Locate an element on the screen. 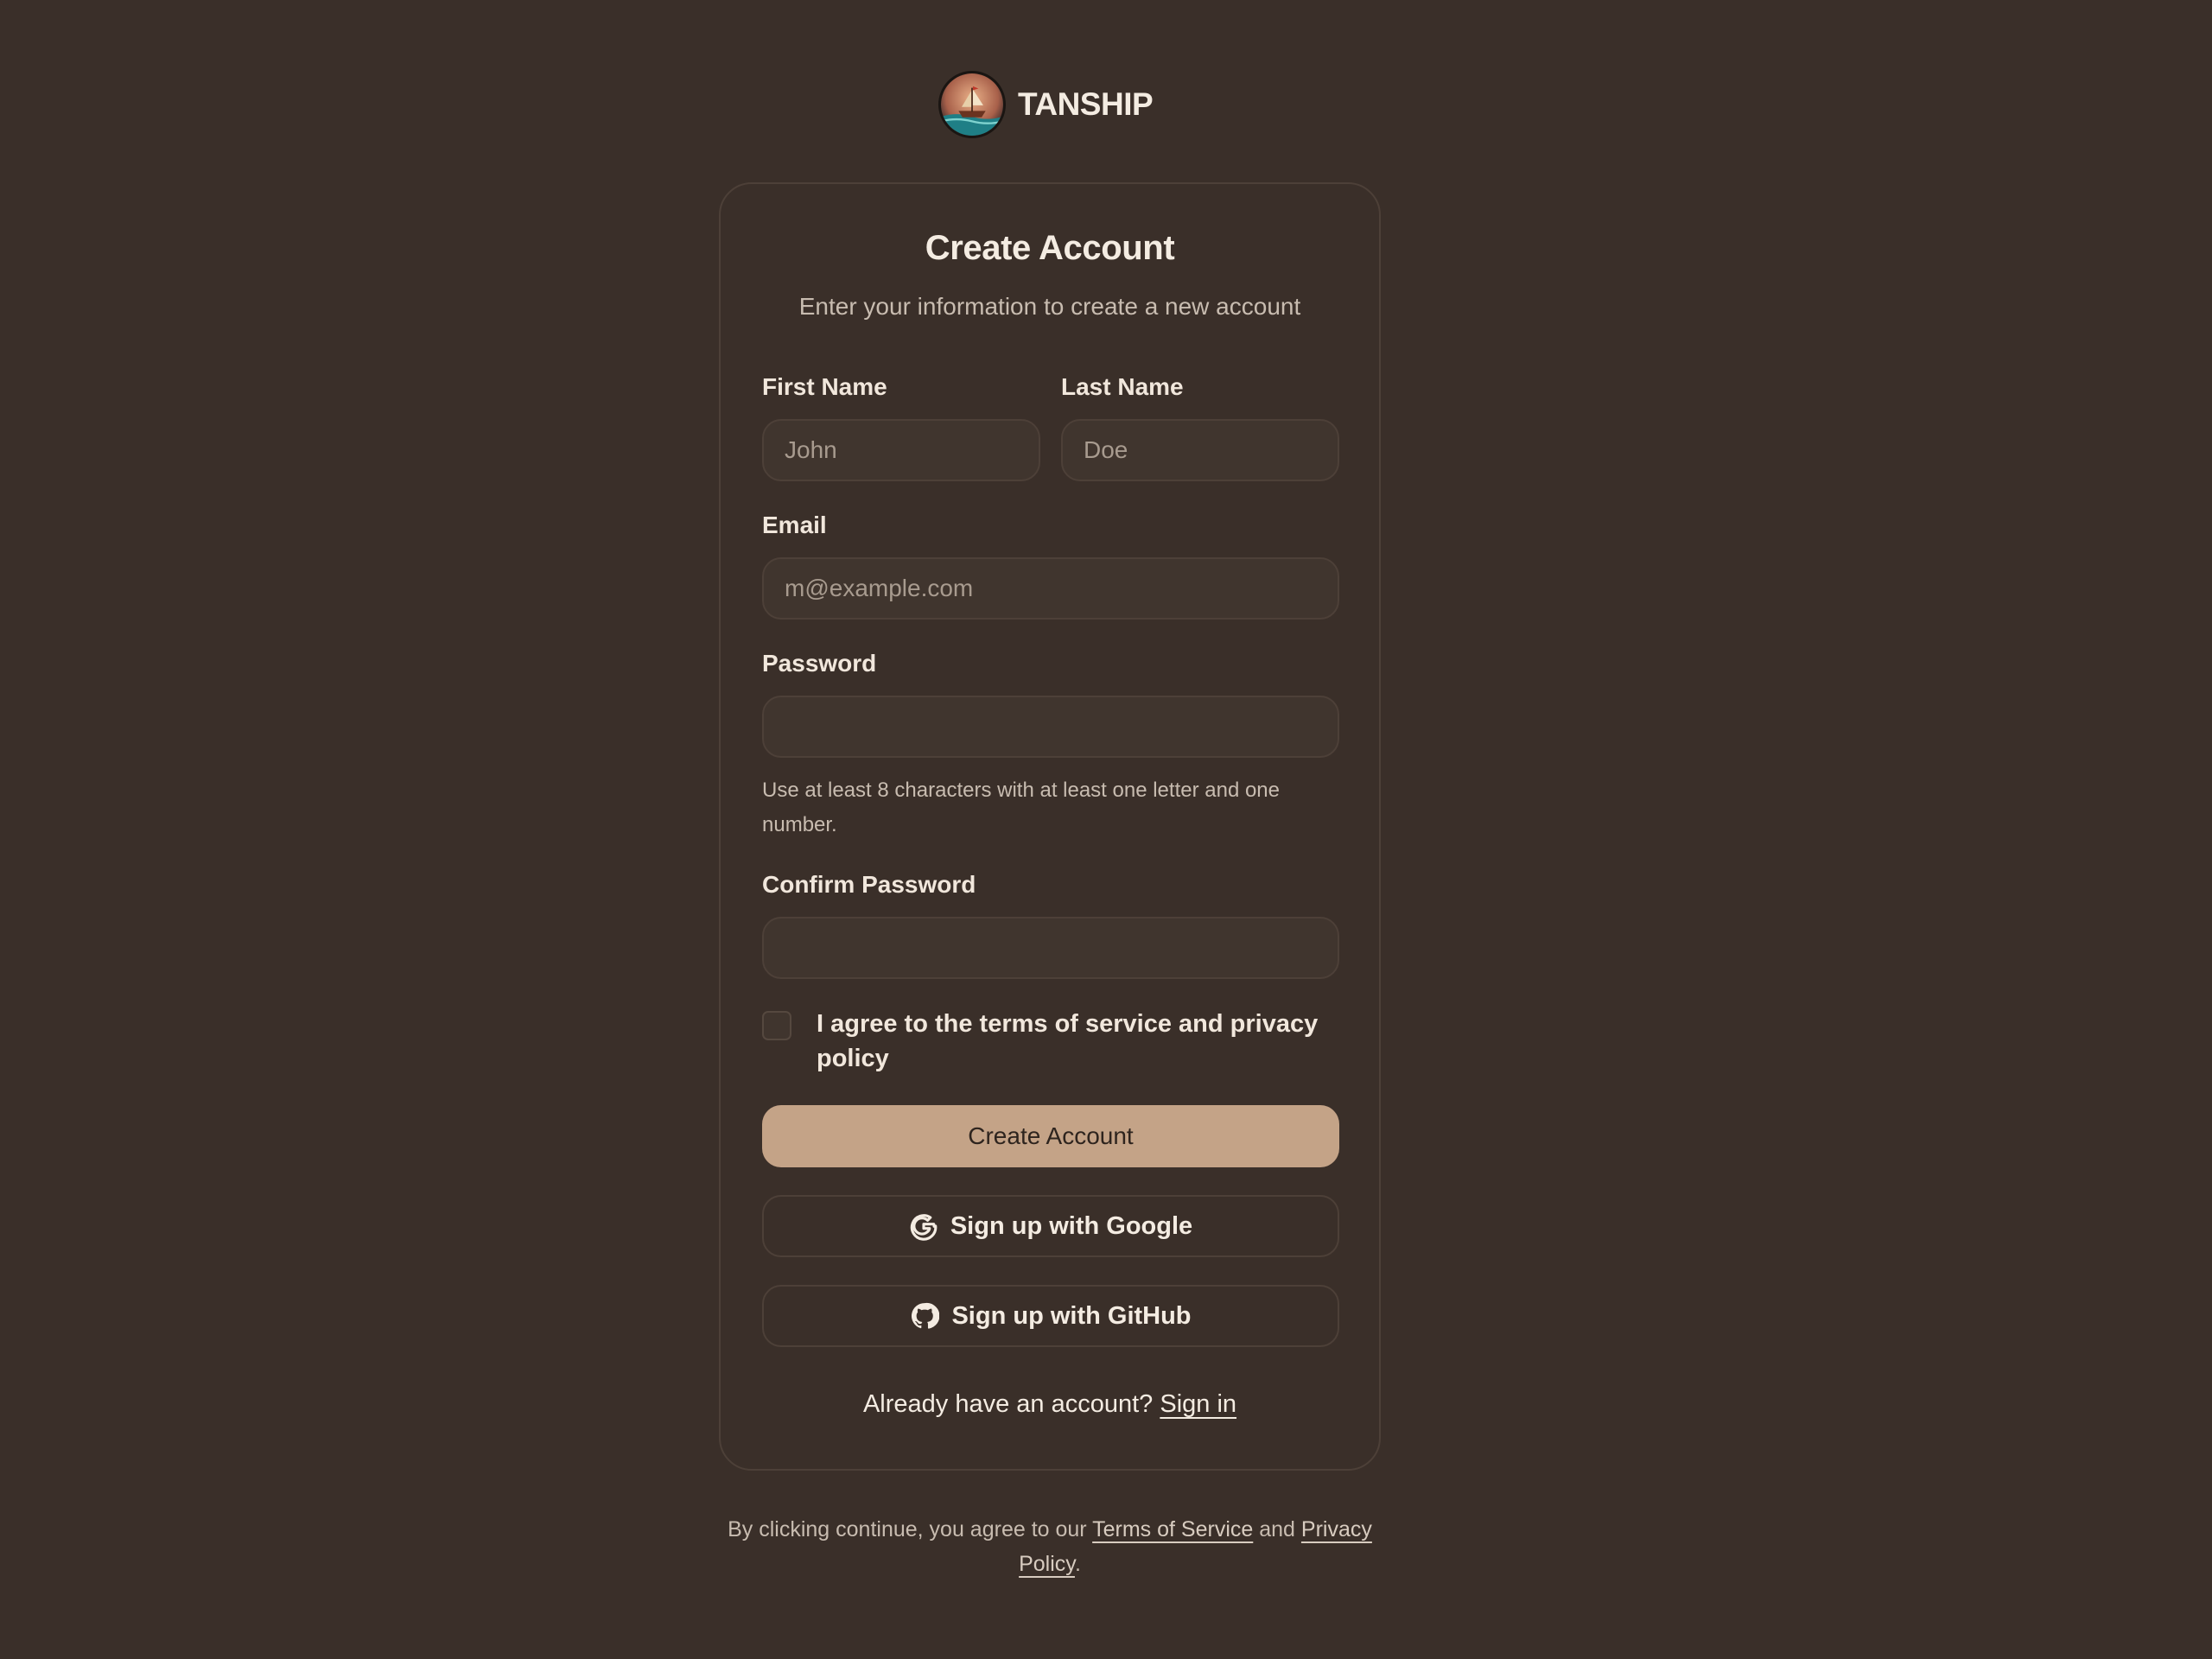 The width and height of the screenshot is (2212, 1659). footer-prefix: By clicking continue, you agree to our is located at coordinates (907, 1529).